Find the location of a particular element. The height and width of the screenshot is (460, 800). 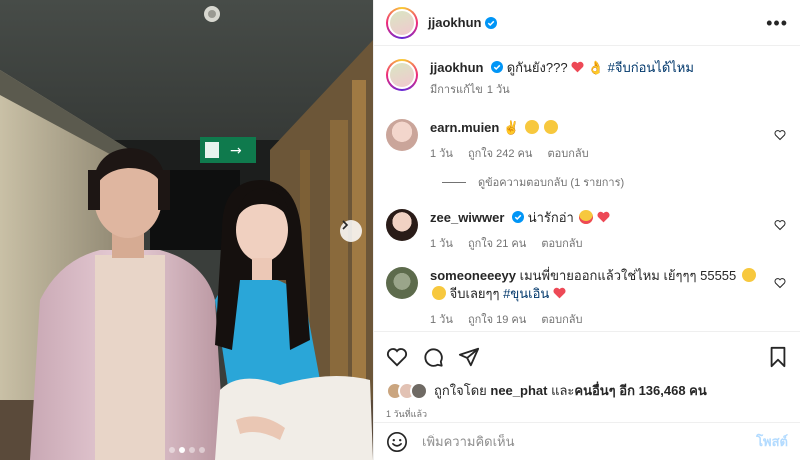

commenter-username: zee_wiwwer is located at coordinates (467, 217).